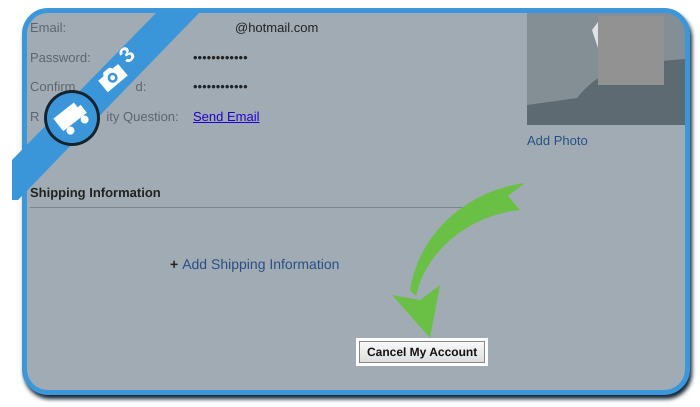 This screenshot has height=407, width=700. Describe the element at coordinates (142, 117) in the screenshot. I see `field-label: ity Question:` at that location.